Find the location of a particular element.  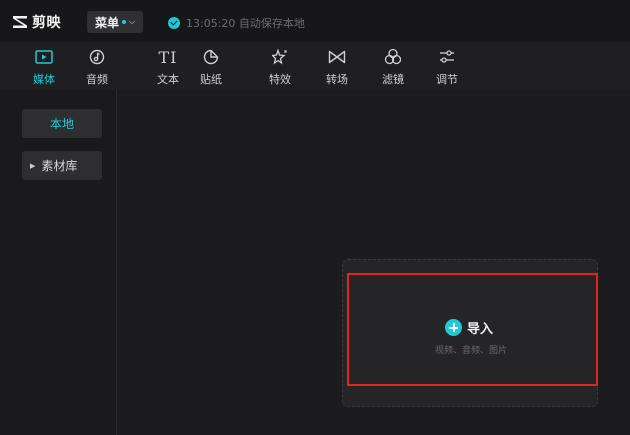

material-sidebar: 本地 ▶ 素材库 is located at coordinates (58, 262).